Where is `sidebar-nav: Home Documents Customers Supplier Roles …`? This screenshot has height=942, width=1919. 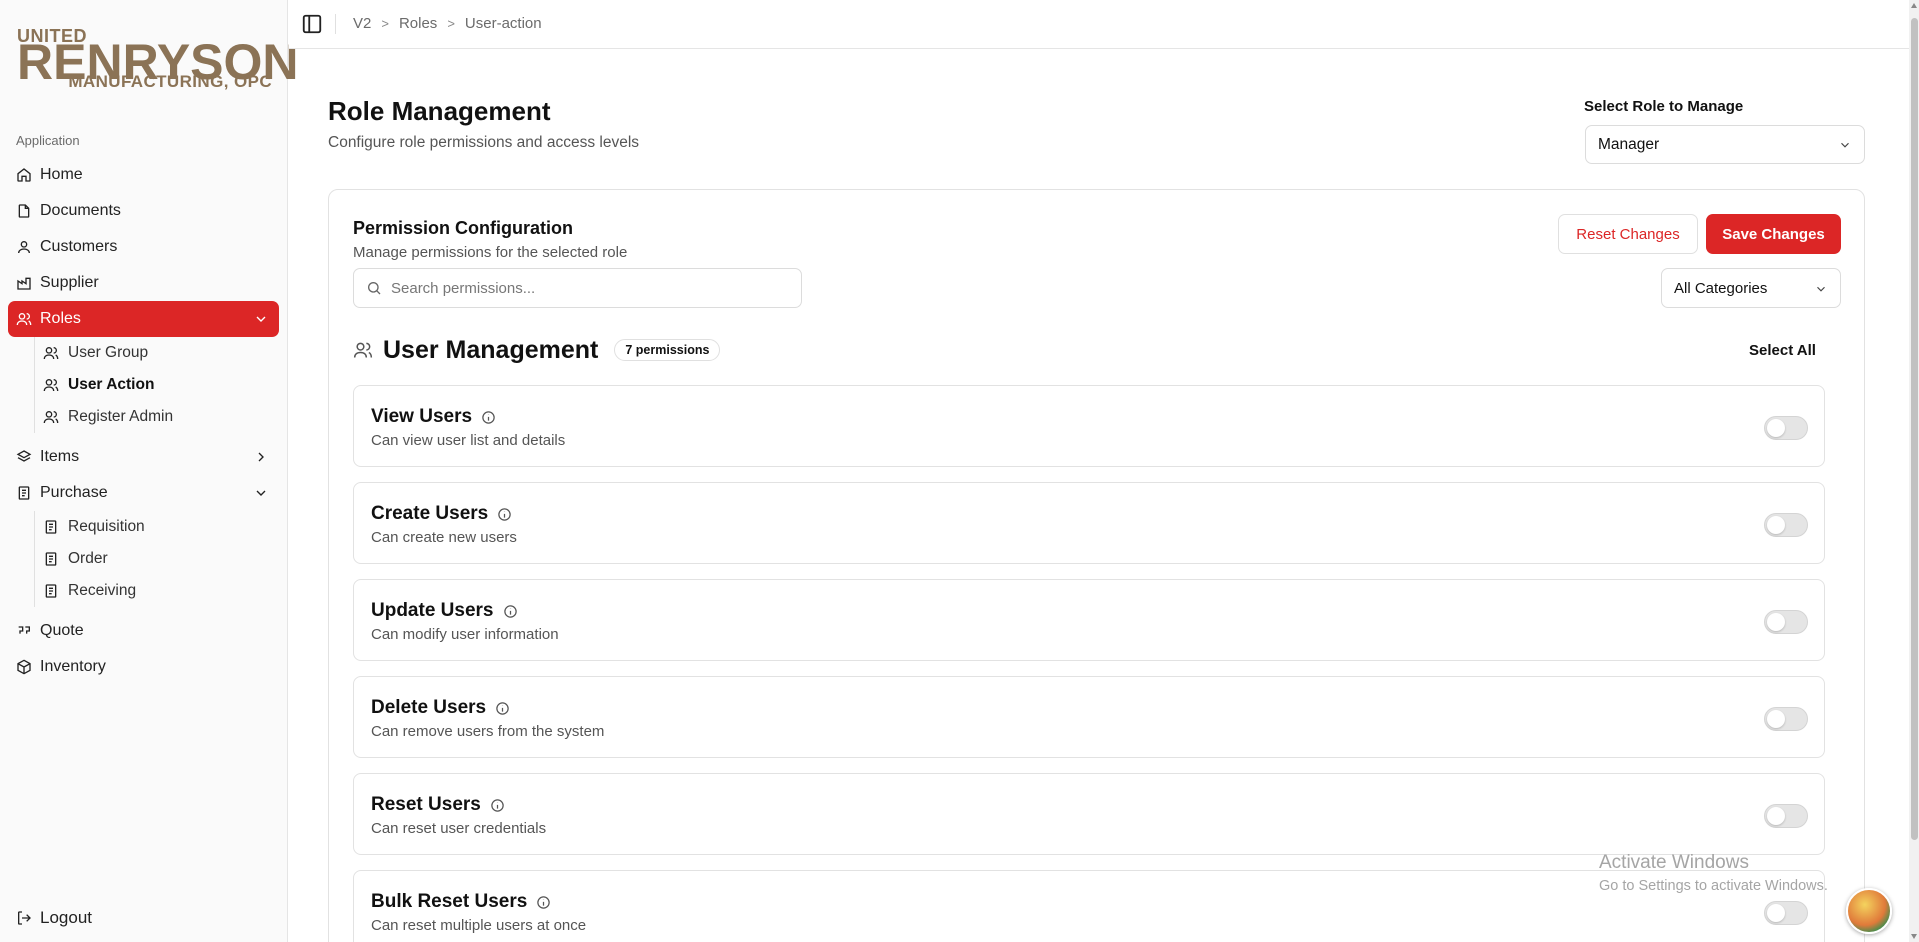 sidebar-nav: Home Documents Customers Supplier Roles … is located at coordinates (143, 421).